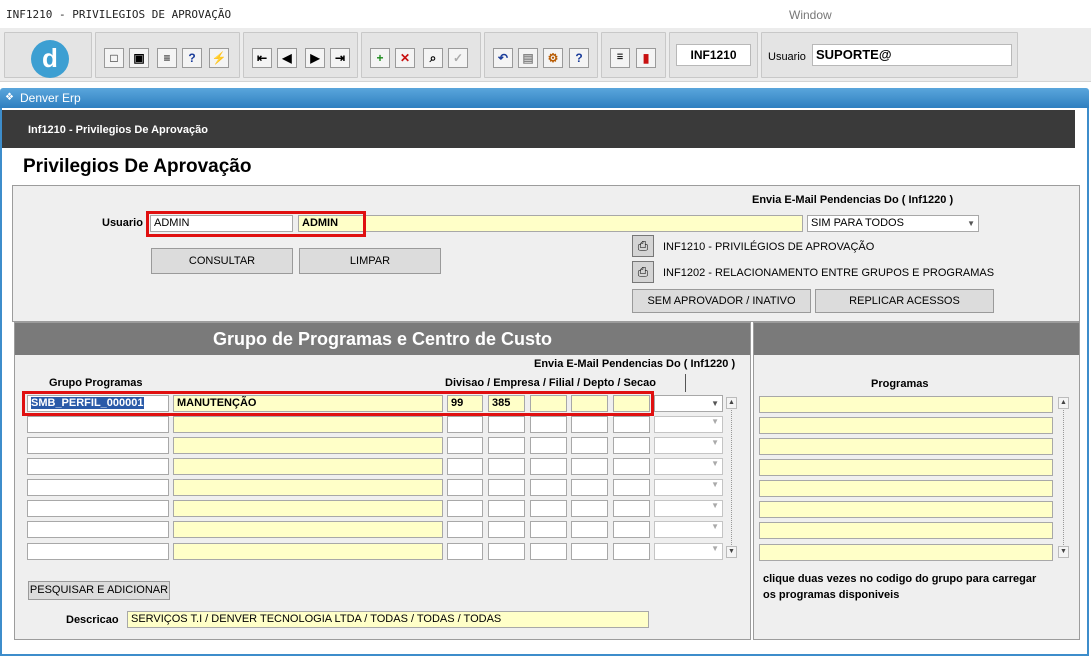  Describe the element at coordinates (646, 58) in the screenshot. I see `exit-icon: ▮` at that location.